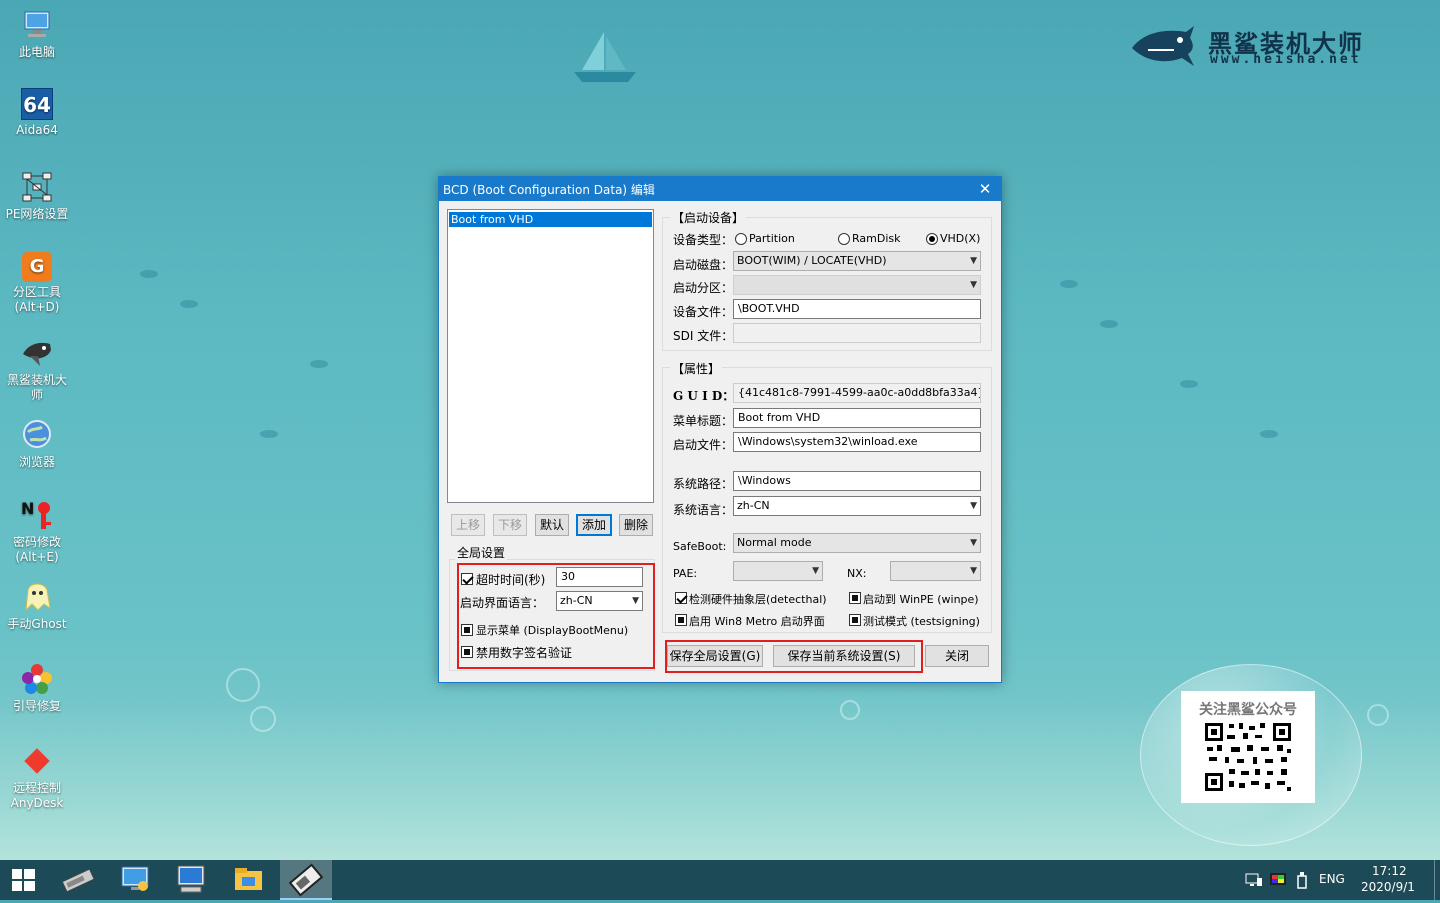  Describe the element at coordinates (36, 549) in the screenshot. I see `desktop-icon-label: 密码修改 (Alt+E)` at that location.